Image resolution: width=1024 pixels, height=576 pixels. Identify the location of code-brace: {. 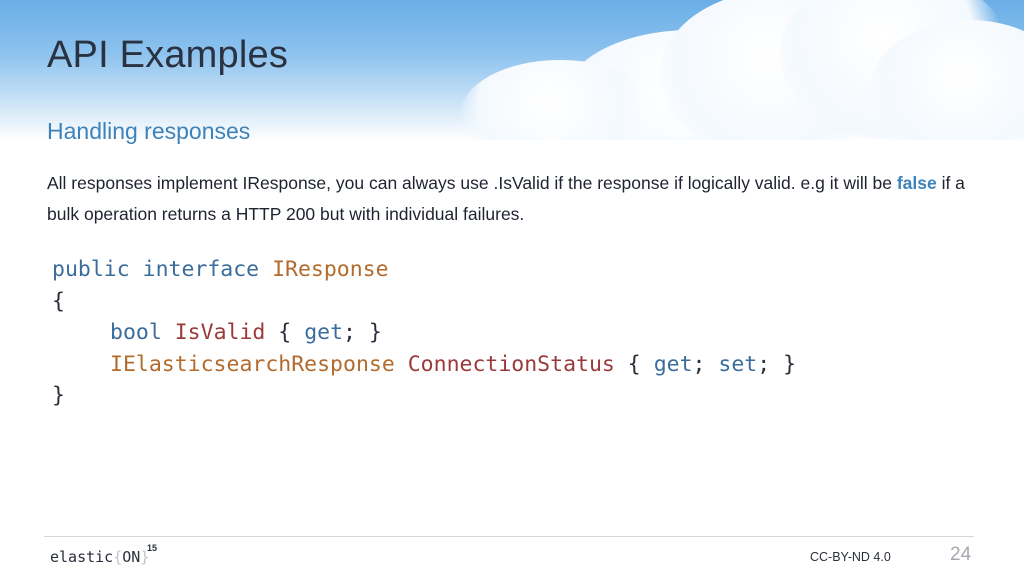
(58, 301).